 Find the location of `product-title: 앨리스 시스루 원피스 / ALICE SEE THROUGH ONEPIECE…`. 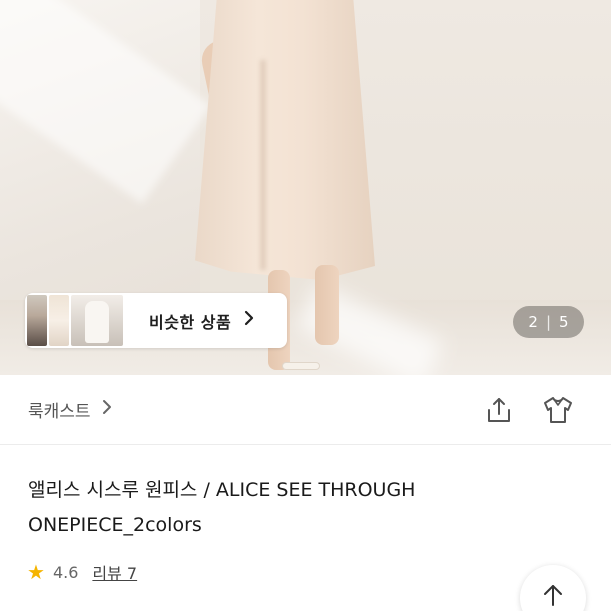

product-title: 앨리스 시스루 원피스 / ALICE SEE THROUGH ONEPIECE… is located at coordinates (222, 507).